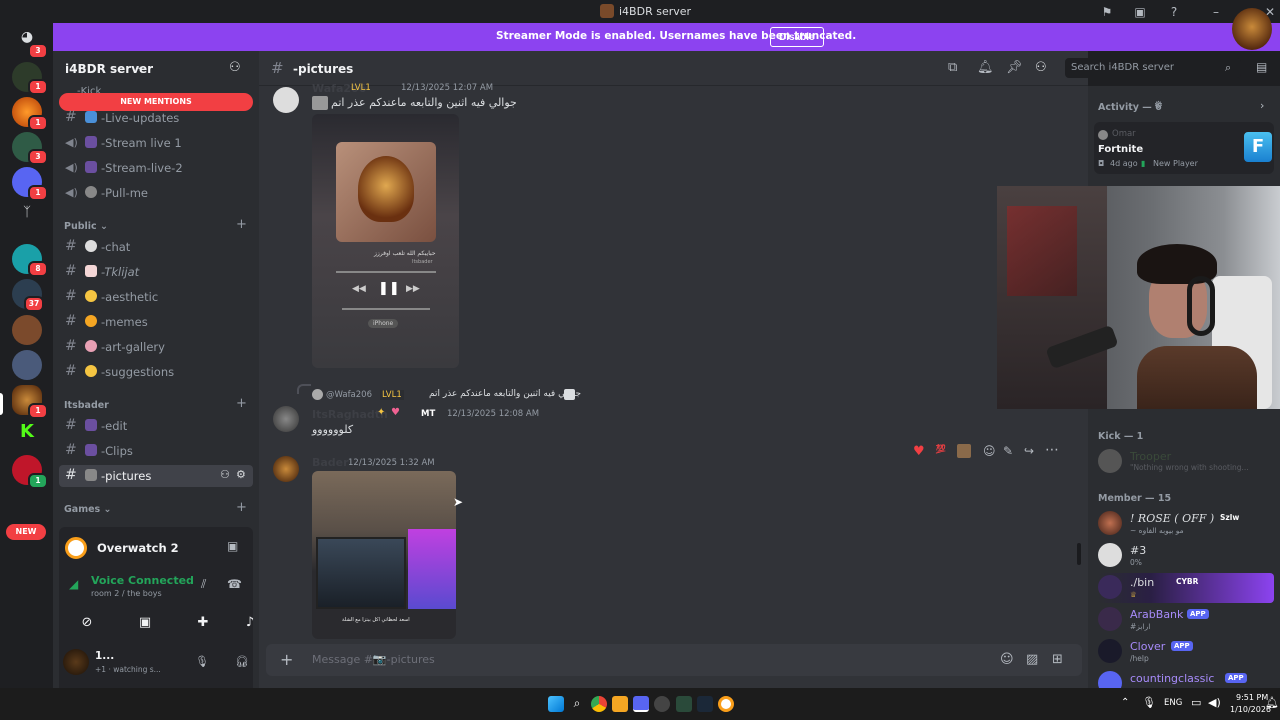  I want to click on channel-art-gallery: # -art-gallery, so click(156, 347).